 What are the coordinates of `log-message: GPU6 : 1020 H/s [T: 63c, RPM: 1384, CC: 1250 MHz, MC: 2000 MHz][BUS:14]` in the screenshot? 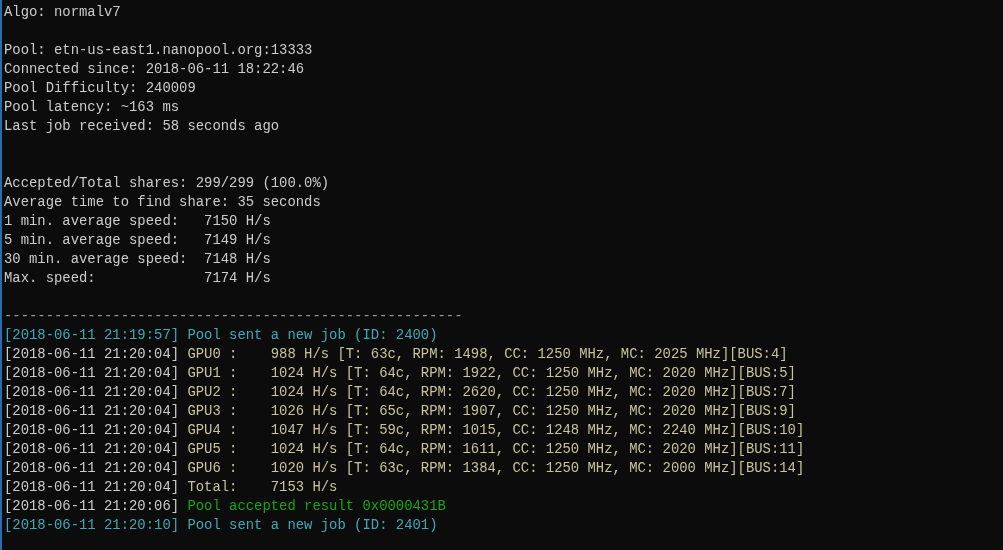 It's located at (496, 468).